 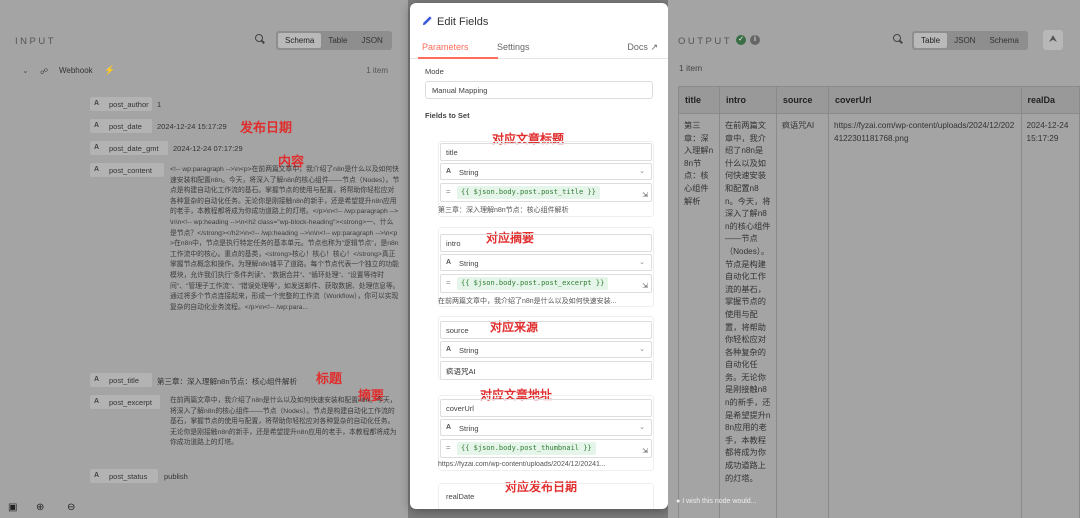 I want to click on docs-link: Docs ↗, so click(x=642, y=47).